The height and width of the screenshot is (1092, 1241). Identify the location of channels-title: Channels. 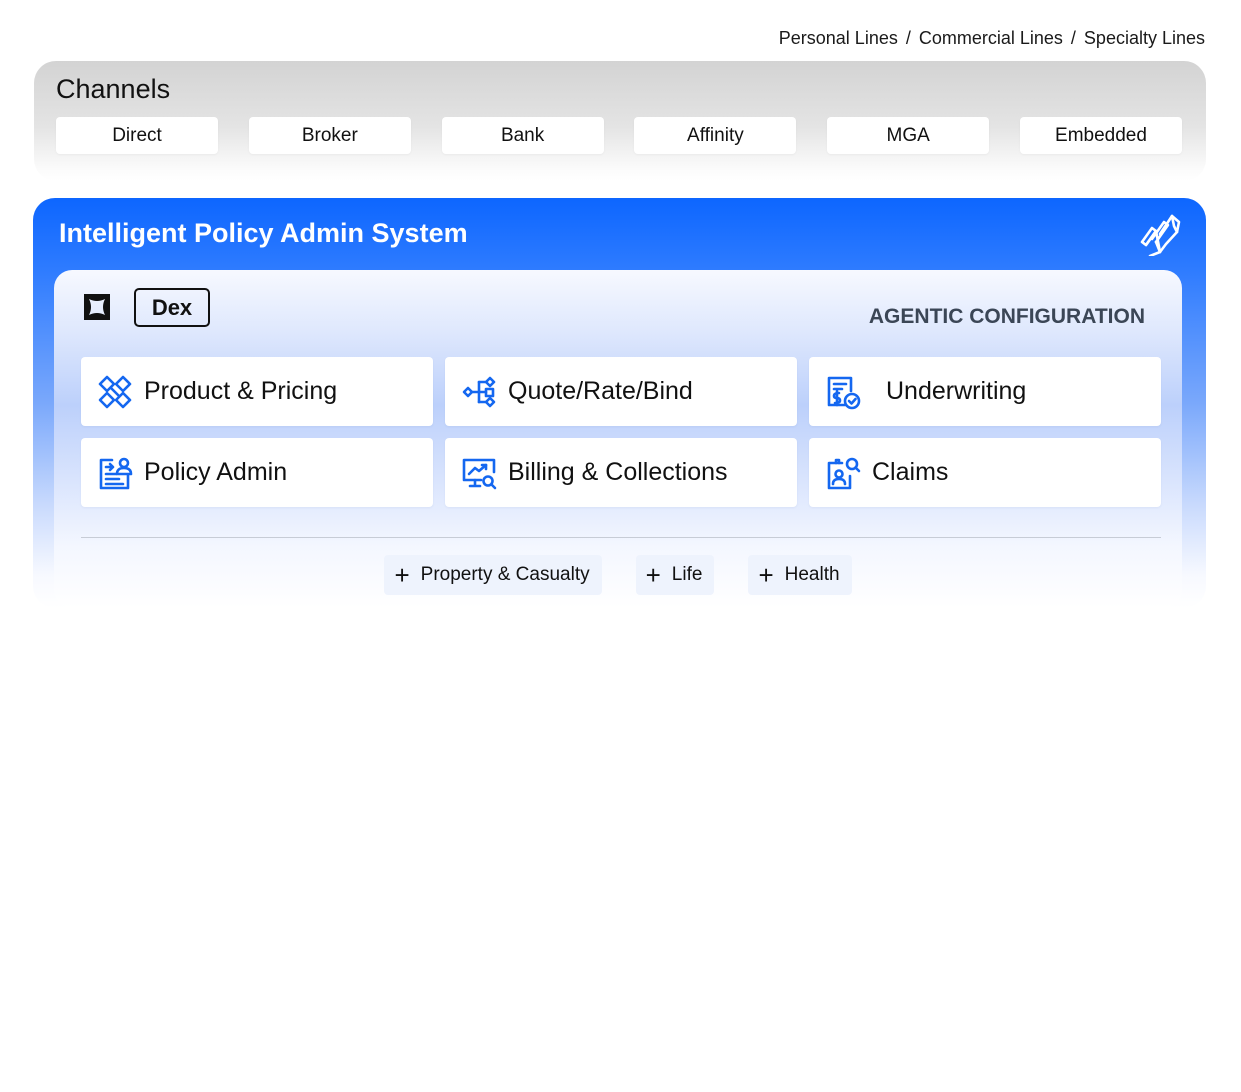
(113, 89).